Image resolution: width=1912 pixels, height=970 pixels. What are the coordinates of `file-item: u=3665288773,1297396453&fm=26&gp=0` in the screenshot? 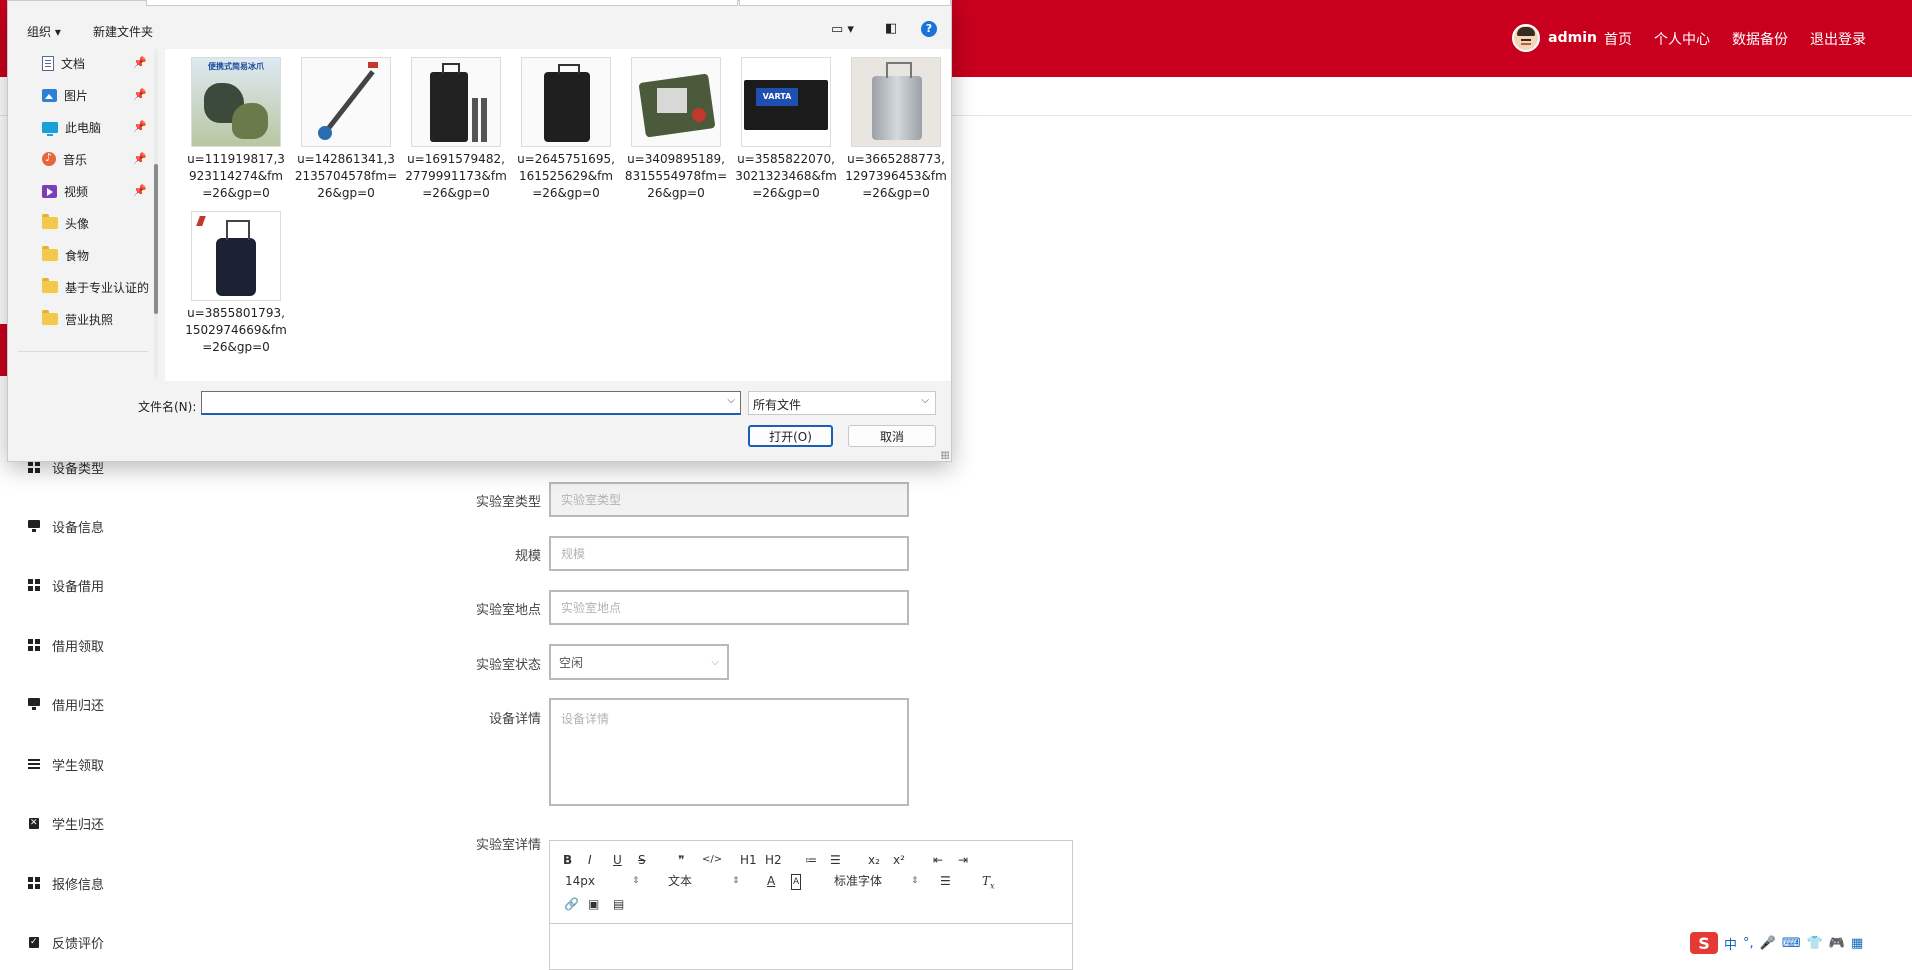 It's located at (896, 129).